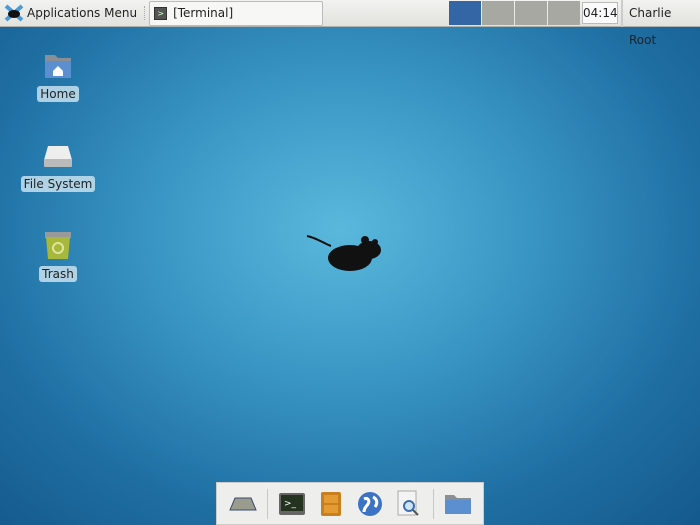  Describe the element at coordinates (350, 503) in the screenshot. I see `dock: >_` at that location.